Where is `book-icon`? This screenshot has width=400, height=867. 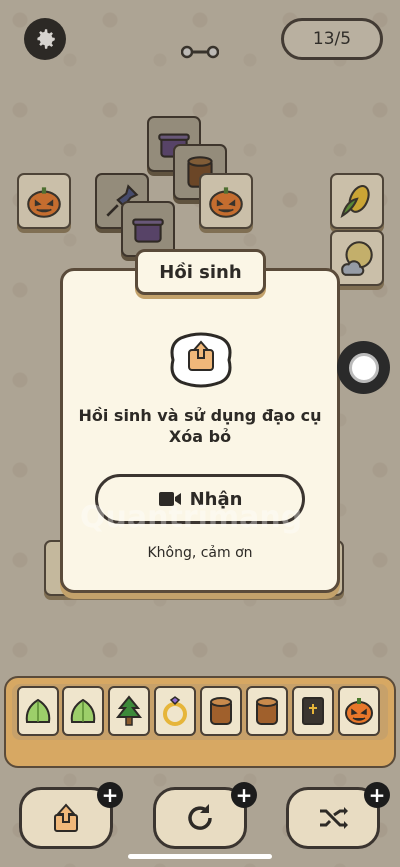 book-icon is located at coordinates (313, 711).